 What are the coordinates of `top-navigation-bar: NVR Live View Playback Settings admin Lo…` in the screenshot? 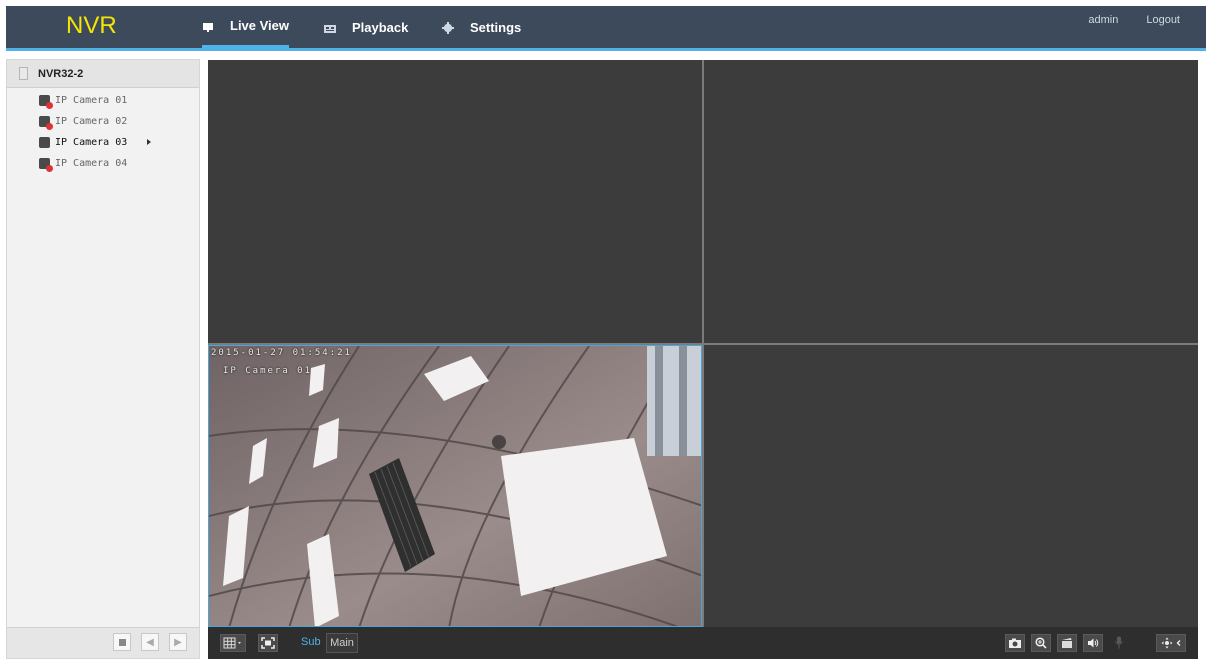 It's located at (606, 28).